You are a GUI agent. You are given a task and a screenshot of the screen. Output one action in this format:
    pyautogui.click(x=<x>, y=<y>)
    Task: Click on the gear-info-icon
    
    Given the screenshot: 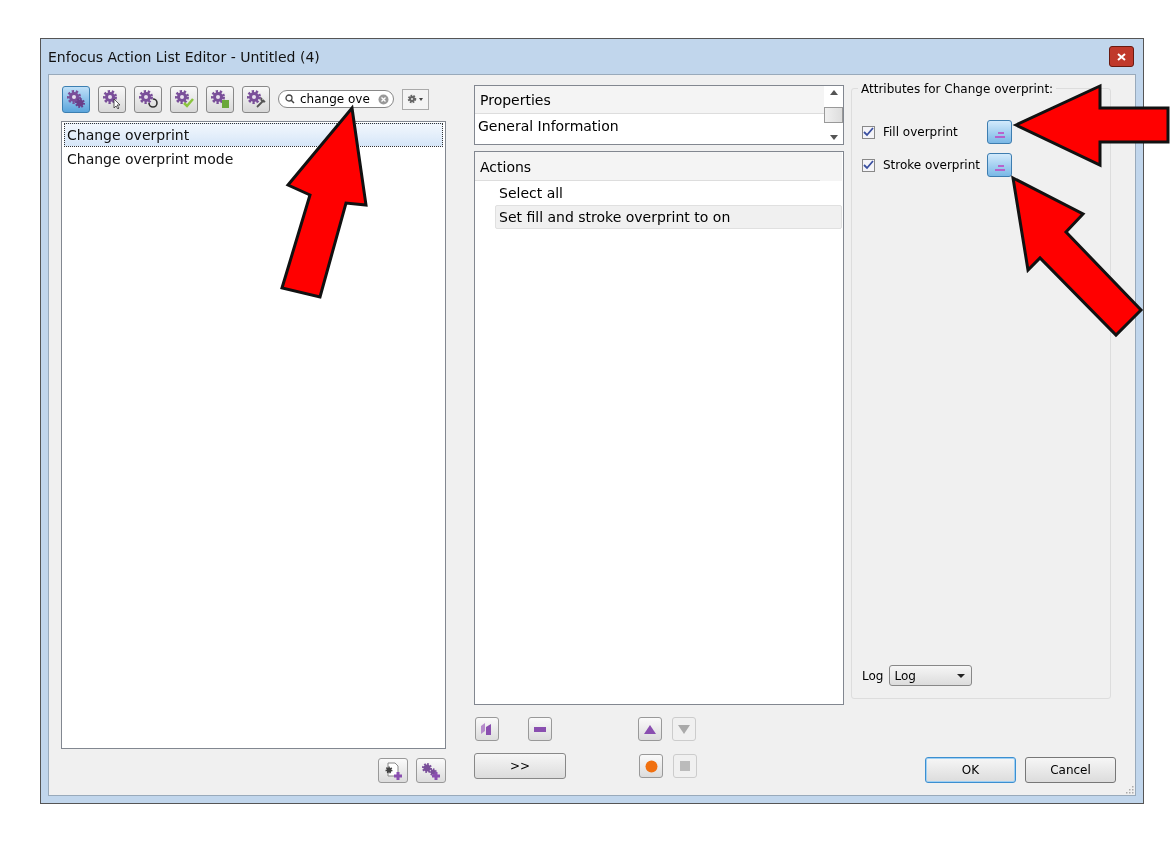 What is the action you would take?
    pyautogui.click(x=220, y=99)
    